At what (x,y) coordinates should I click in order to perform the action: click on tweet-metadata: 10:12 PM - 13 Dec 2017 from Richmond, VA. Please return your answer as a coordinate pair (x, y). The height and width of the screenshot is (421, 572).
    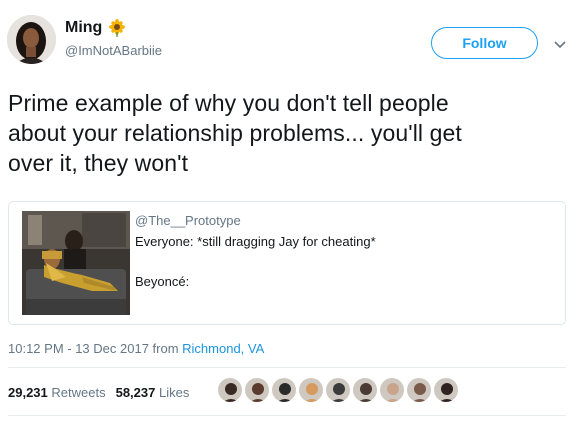
    Looking at the image, I should click on (136, 348).